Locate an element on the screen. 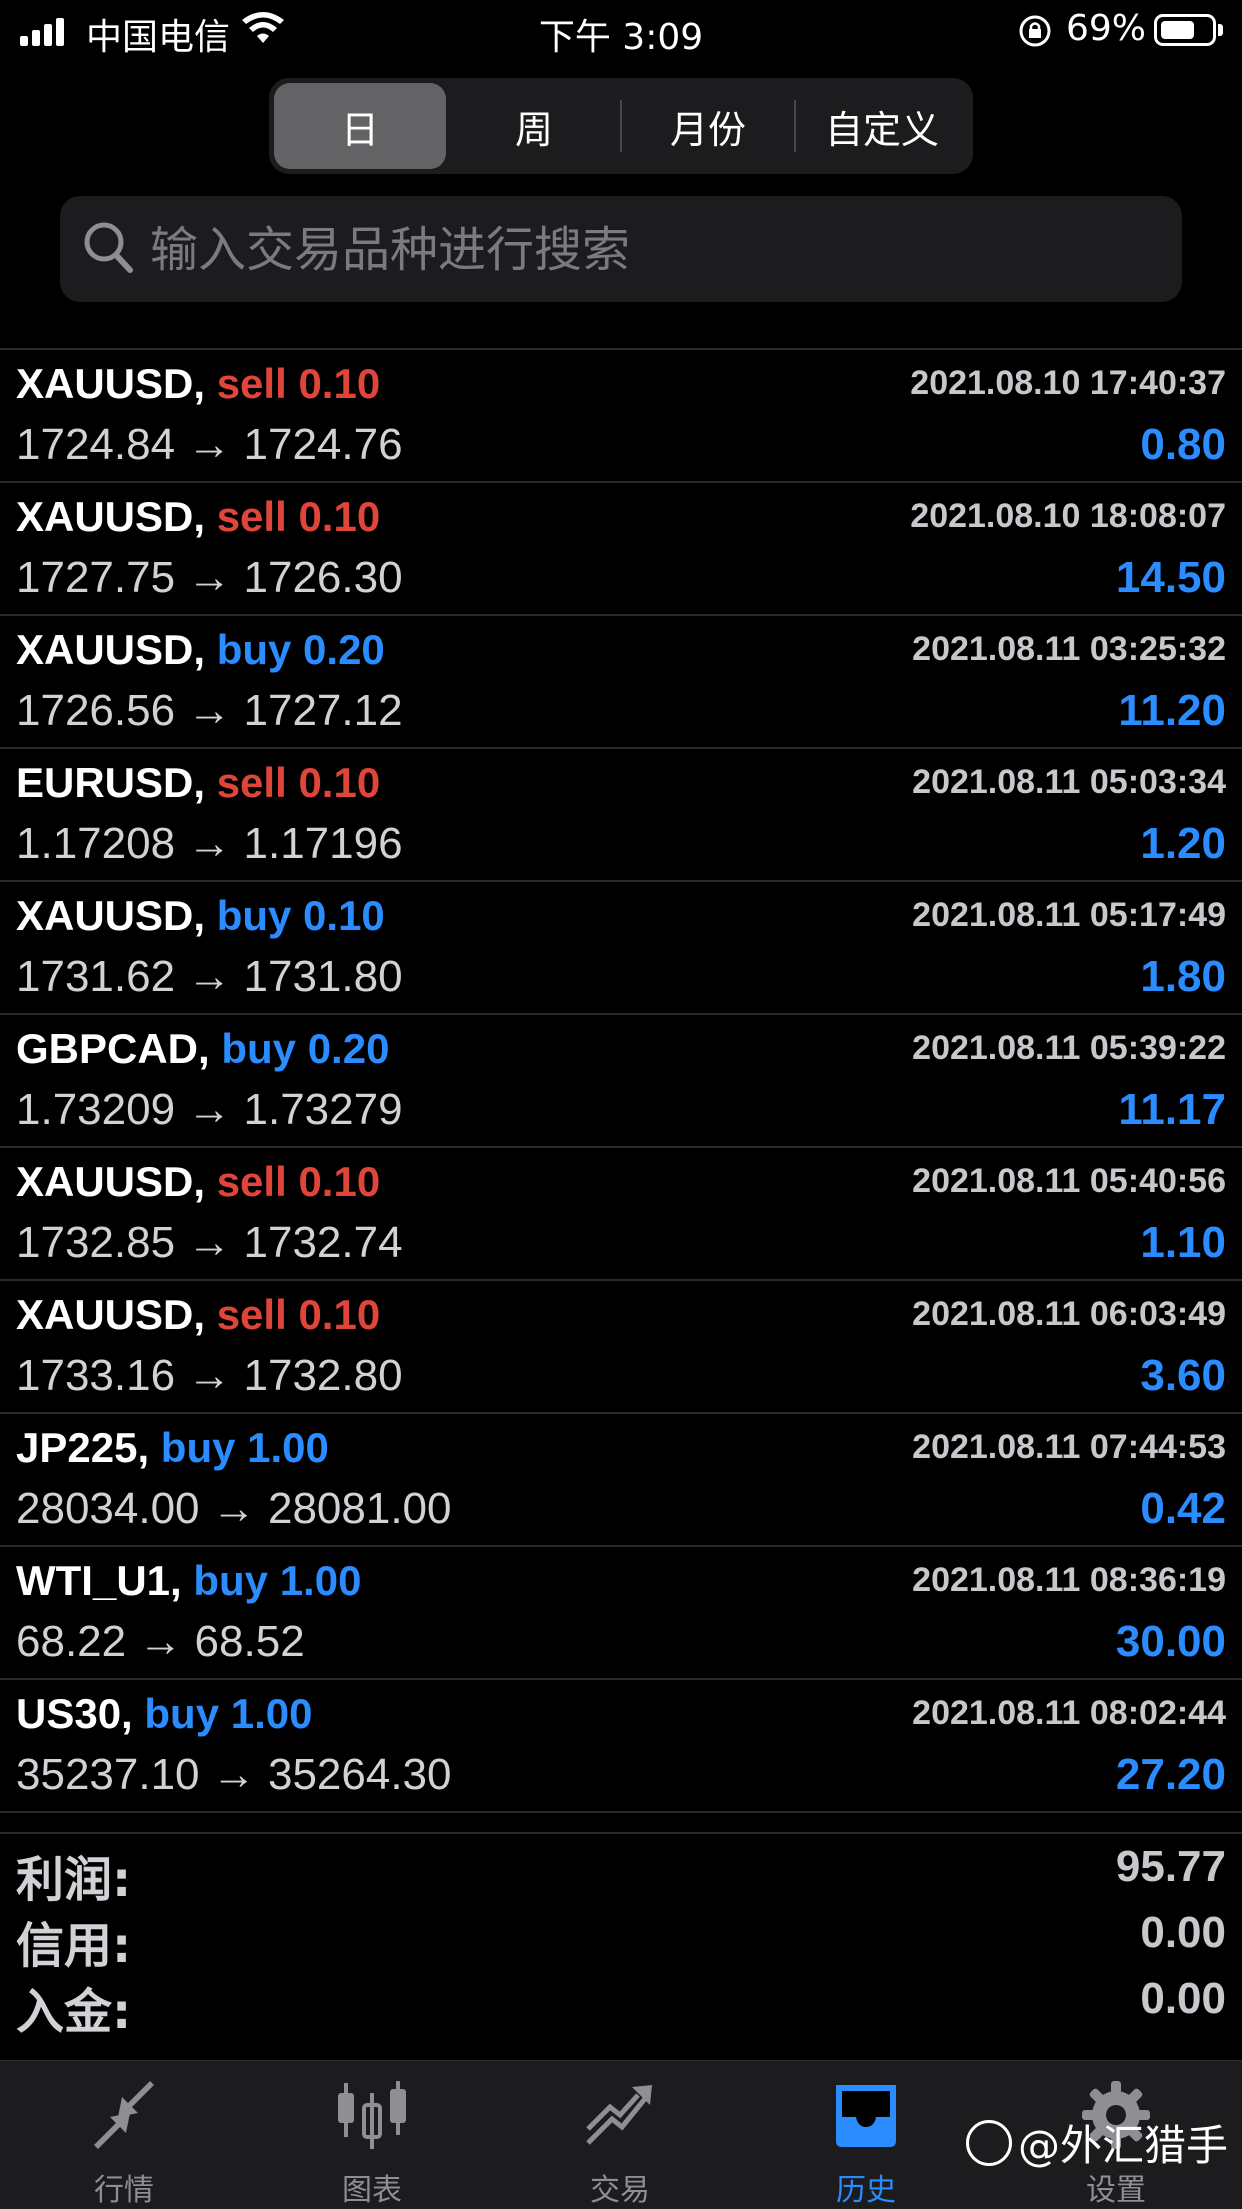 The image size is (1242, 2209). trade-title: WTI_U1, buy 1.00 is located at coordinates (188, 1581).